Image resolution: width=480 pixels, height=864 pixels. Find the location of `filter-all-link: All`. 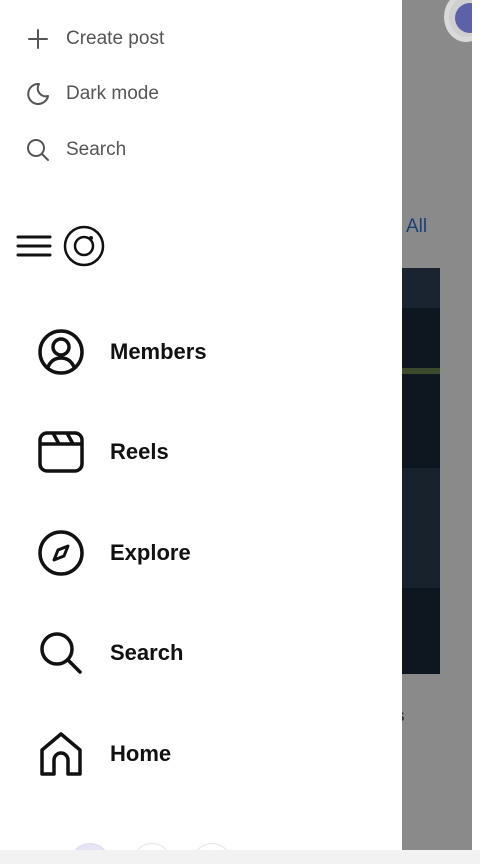

filter-all-link: All is located at coordinates (416, 227).